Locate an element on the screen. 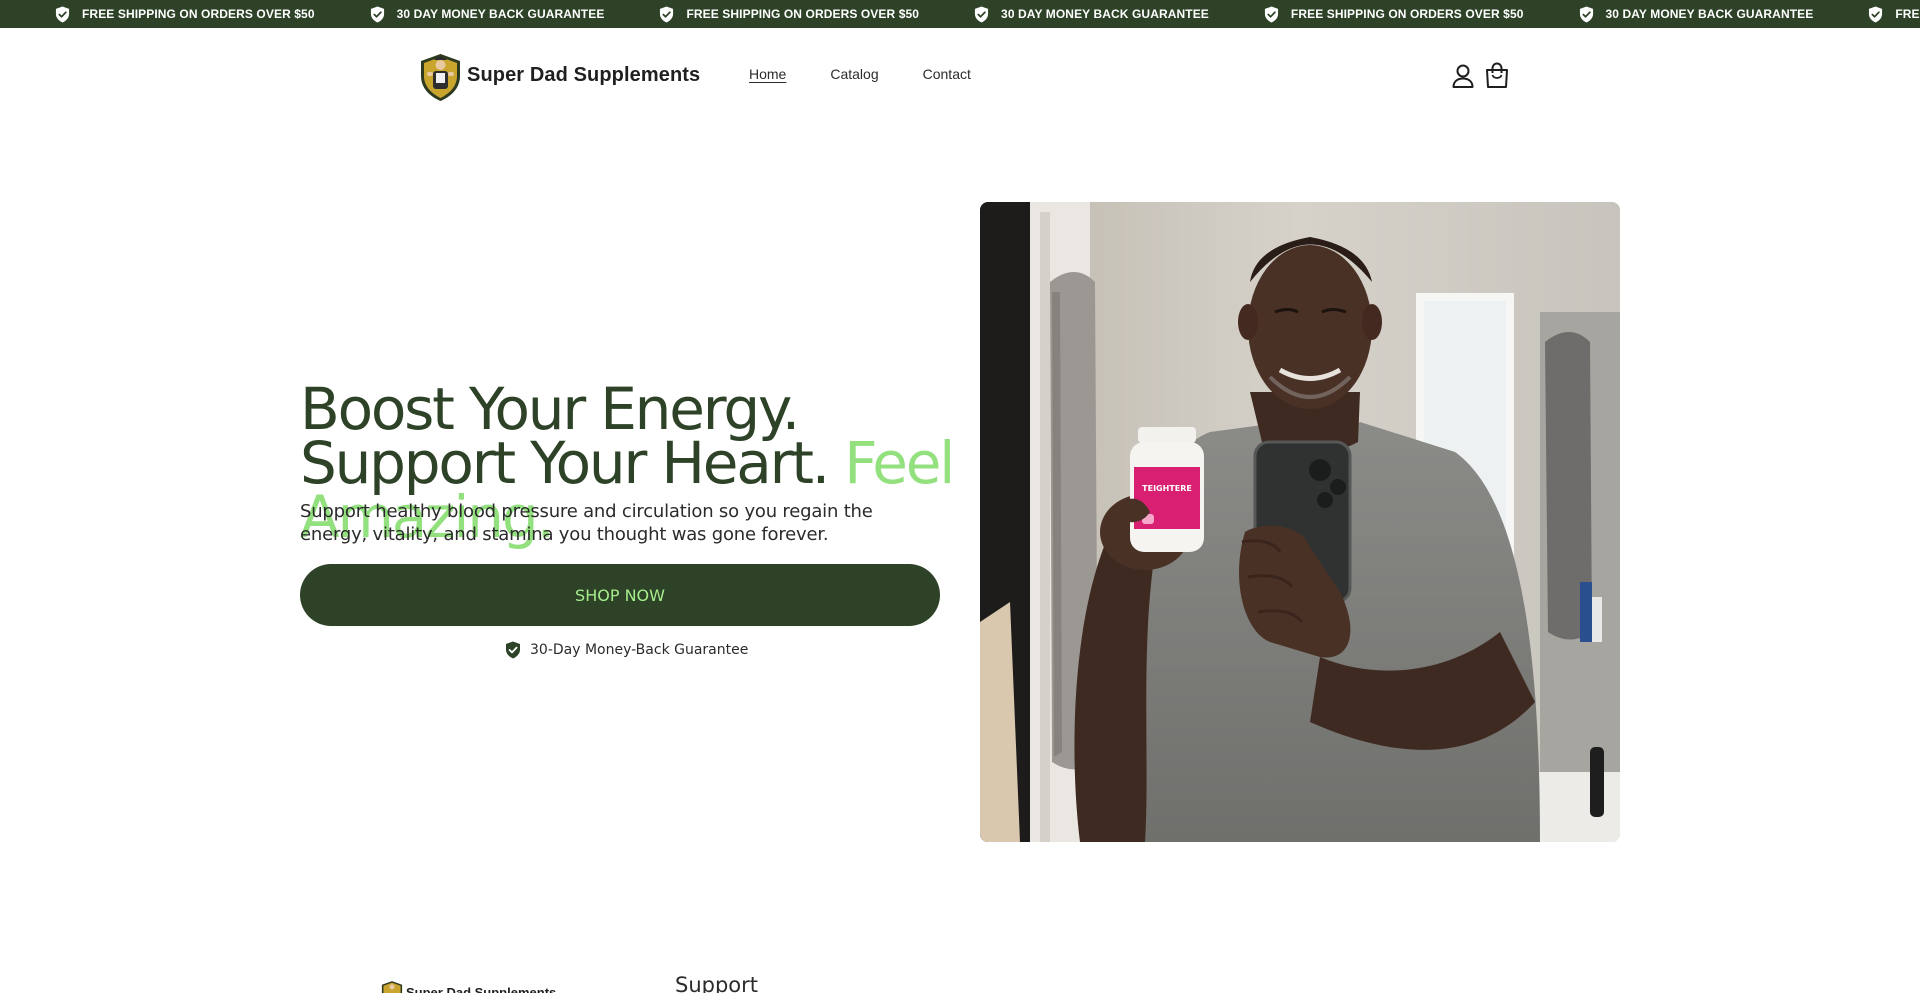 The width and height of the screenshot is (1920, 993). footer-brand-name: Super Dad Supplements is located at coordinates (481, 988).